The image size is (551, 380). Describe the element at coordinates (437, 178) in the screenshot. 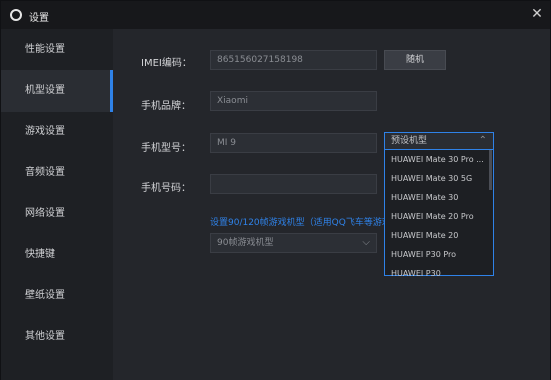

I see `dropdown-option: HUAWEI Mate 30 5G` at that location.